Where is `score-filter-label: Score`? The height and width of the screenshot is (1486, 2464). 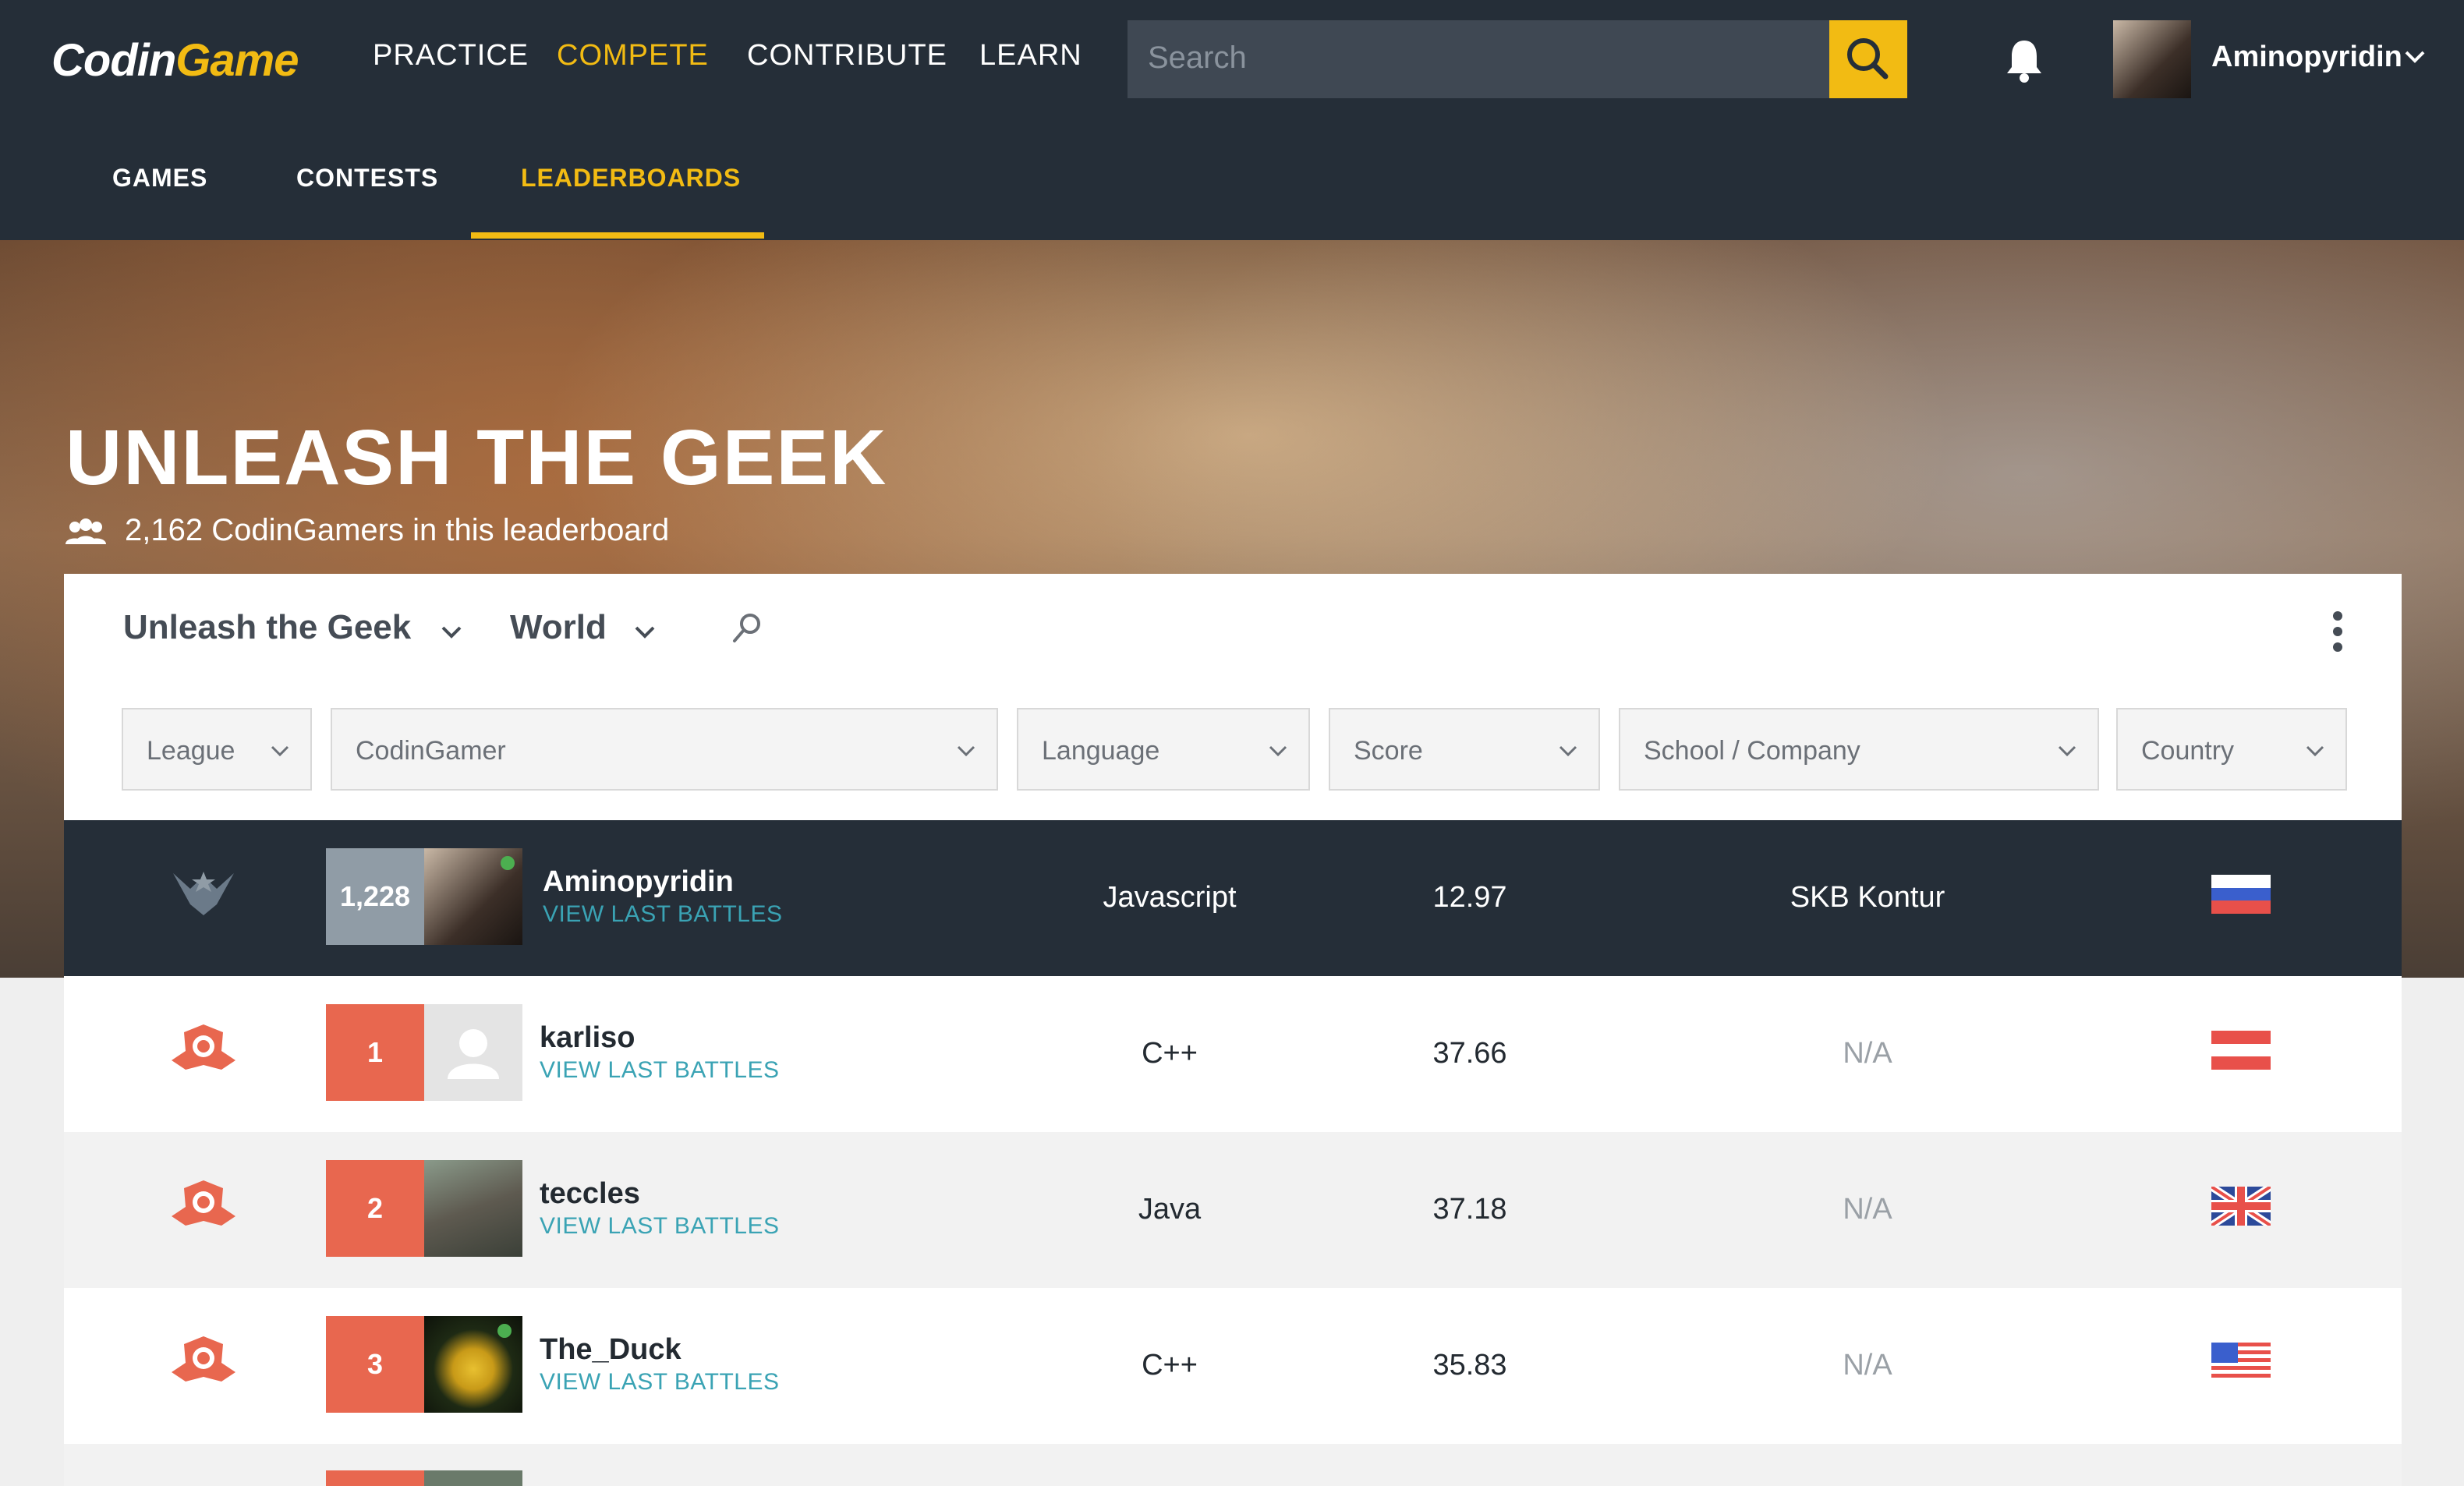
score-filter-label: Score is located at coordinates (1389, 751).